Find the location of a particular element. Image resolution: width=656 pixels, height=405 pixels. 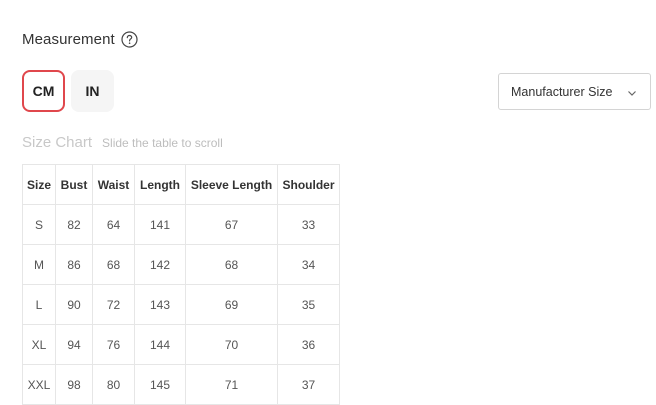

table-cell: 145 is located at coordinates (160, 384).